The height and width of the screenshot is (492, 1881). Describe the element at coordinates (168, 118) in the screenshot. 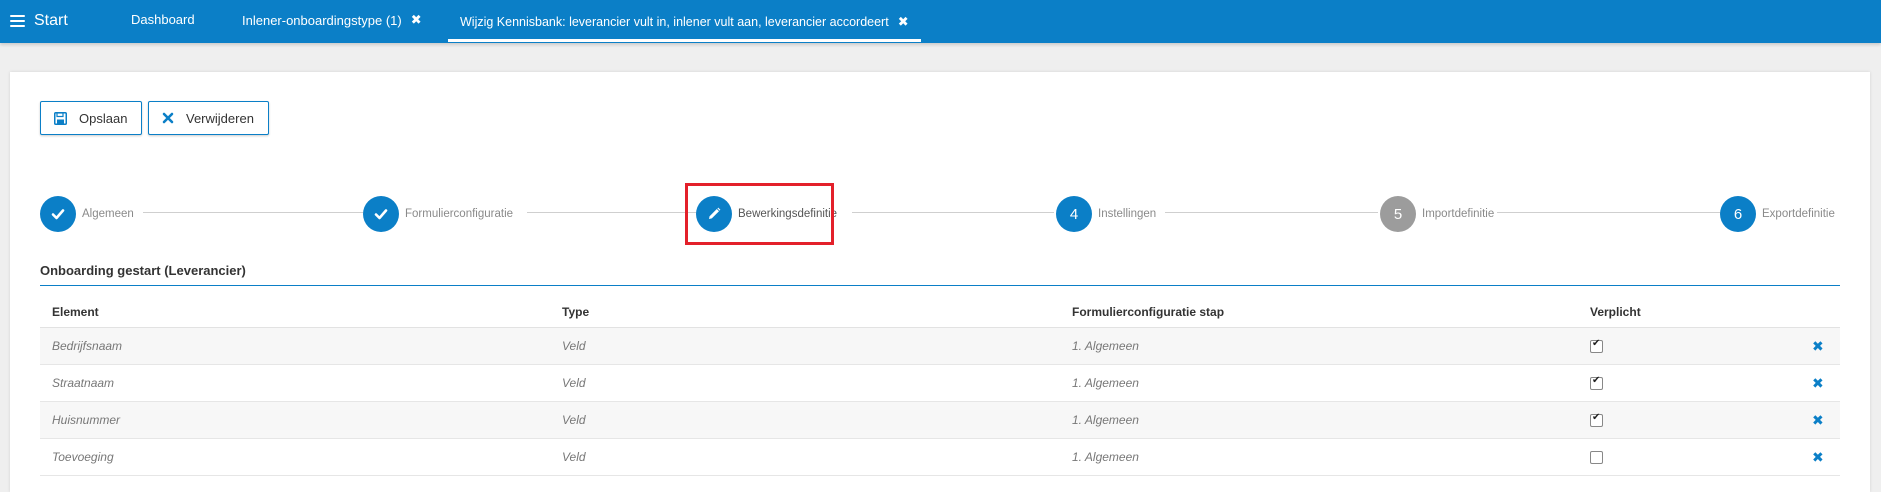

I see `close-icon` at that location.